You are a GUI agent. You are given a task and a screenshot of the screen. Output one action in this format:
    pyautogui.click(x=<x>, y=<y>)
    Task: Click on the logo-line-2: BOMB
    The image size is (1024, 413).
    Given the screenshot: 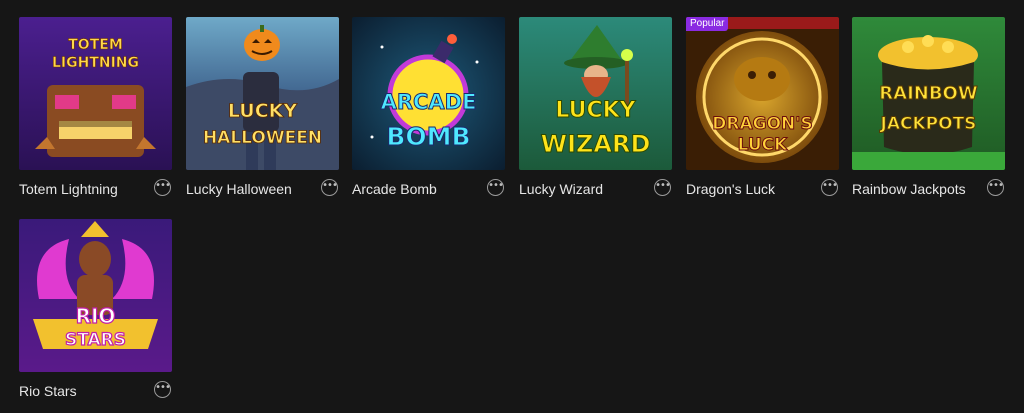 What is the action you would take?
    pyautogui.click(x=428, y=136)
    